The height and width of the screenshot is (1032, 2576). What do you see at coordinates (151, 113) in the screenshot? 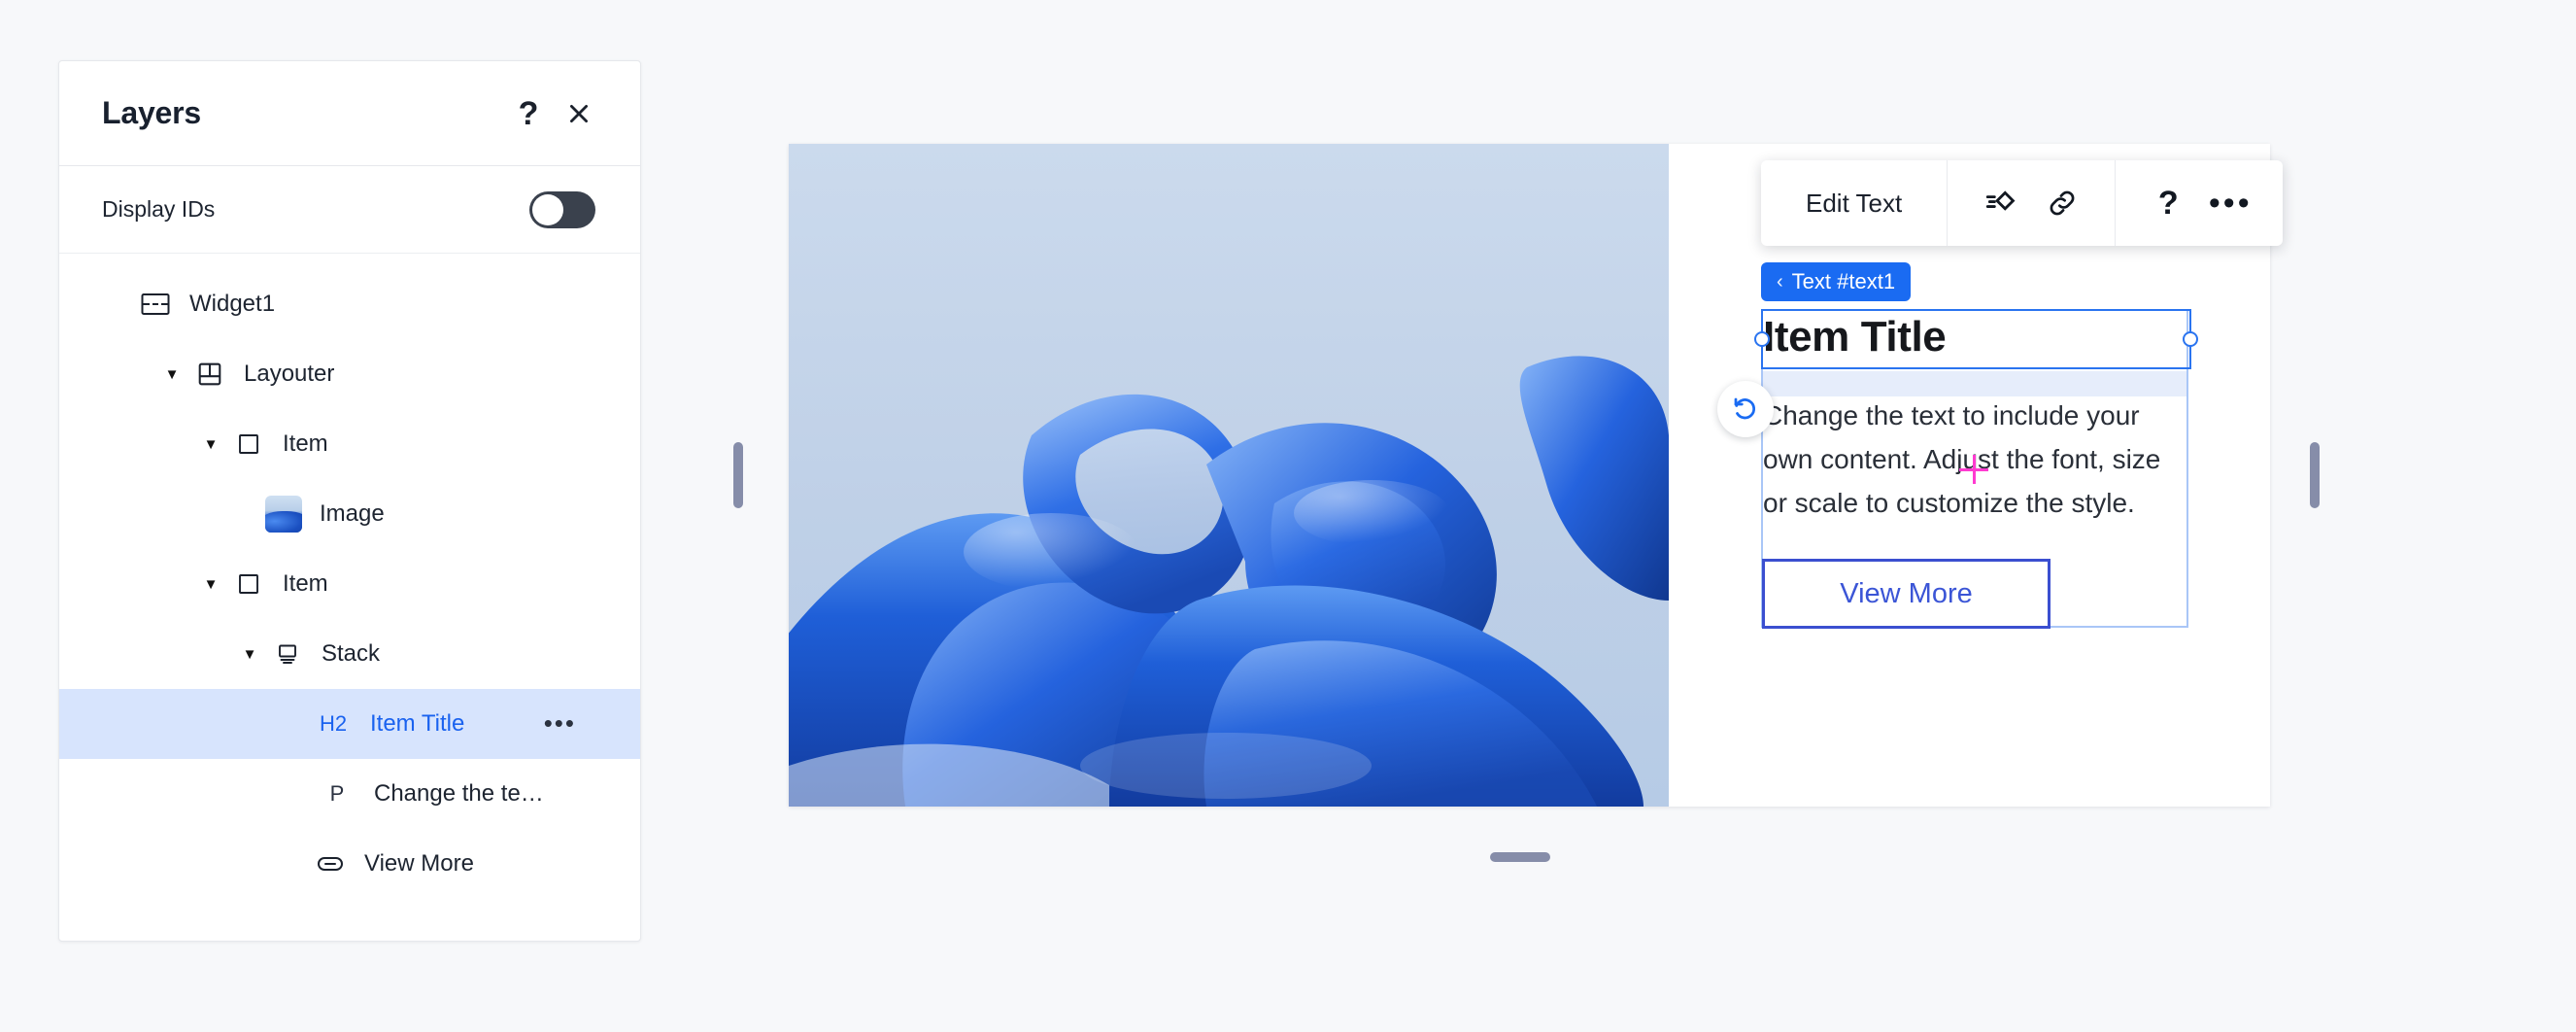
I see `page-title: Layers` at bounding box center [151, 113].